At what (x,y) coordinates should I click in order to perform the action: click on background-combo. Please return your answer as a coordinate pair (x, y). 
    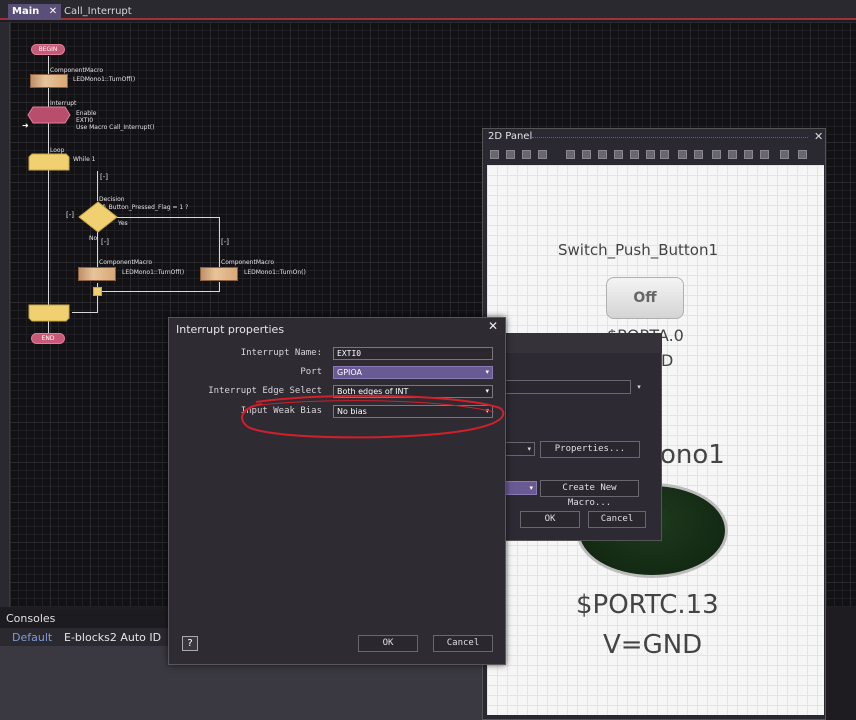
    Looking at the image, I should click on (568, 387).